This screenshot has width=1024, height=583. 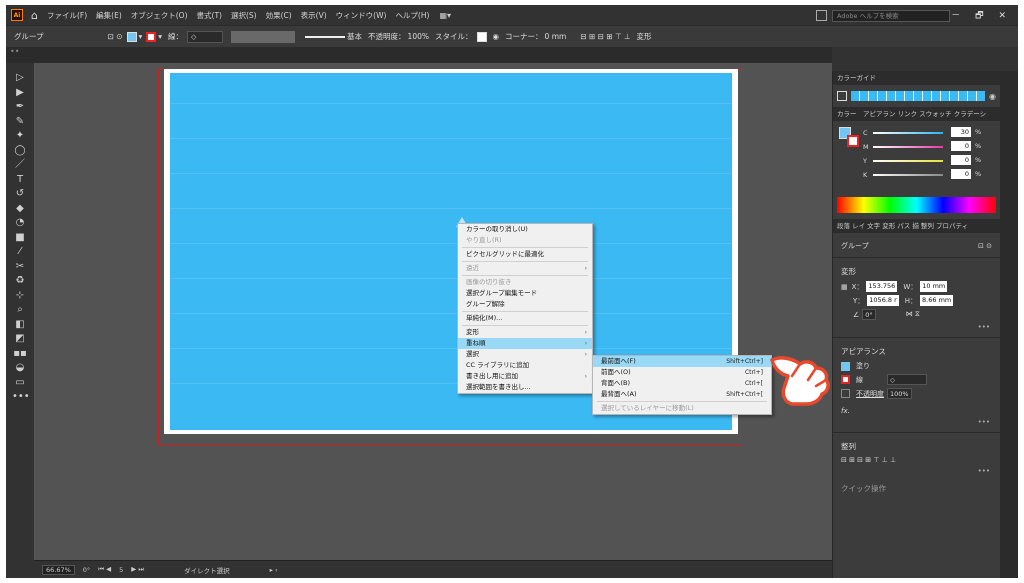 I want to click on menu-type: 書式(T), so click(x=209, y=15).